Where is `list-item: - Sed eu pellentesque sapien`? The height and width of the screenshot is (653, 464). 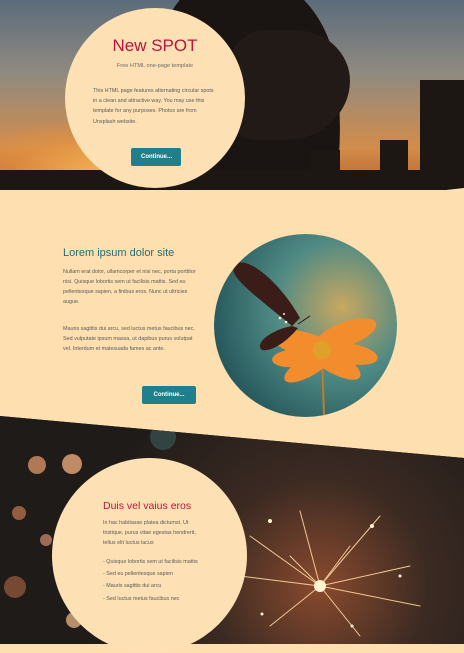 list-item: - Sed eu pellentesque sapien is located at coordinates (138, 574).